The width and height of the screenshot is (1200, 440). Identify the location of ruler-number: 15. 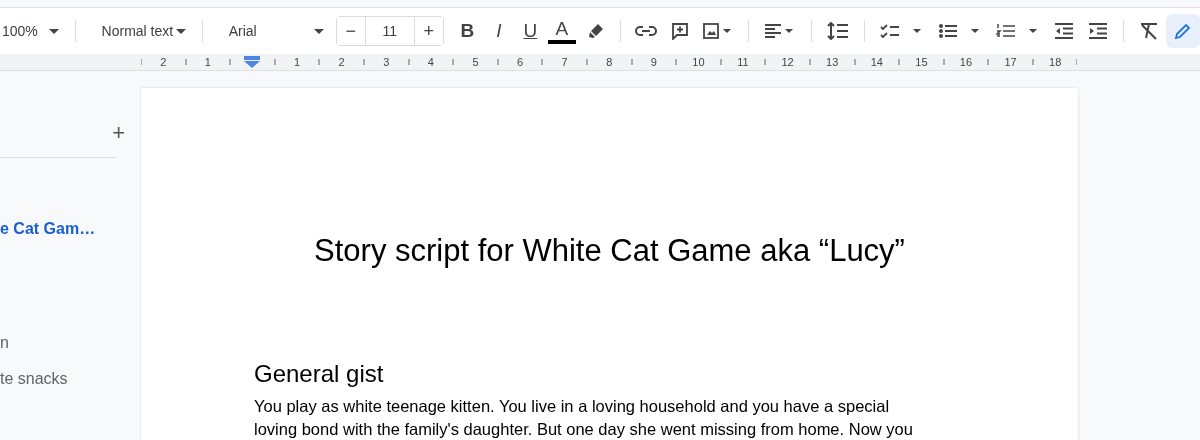
(921, 62).